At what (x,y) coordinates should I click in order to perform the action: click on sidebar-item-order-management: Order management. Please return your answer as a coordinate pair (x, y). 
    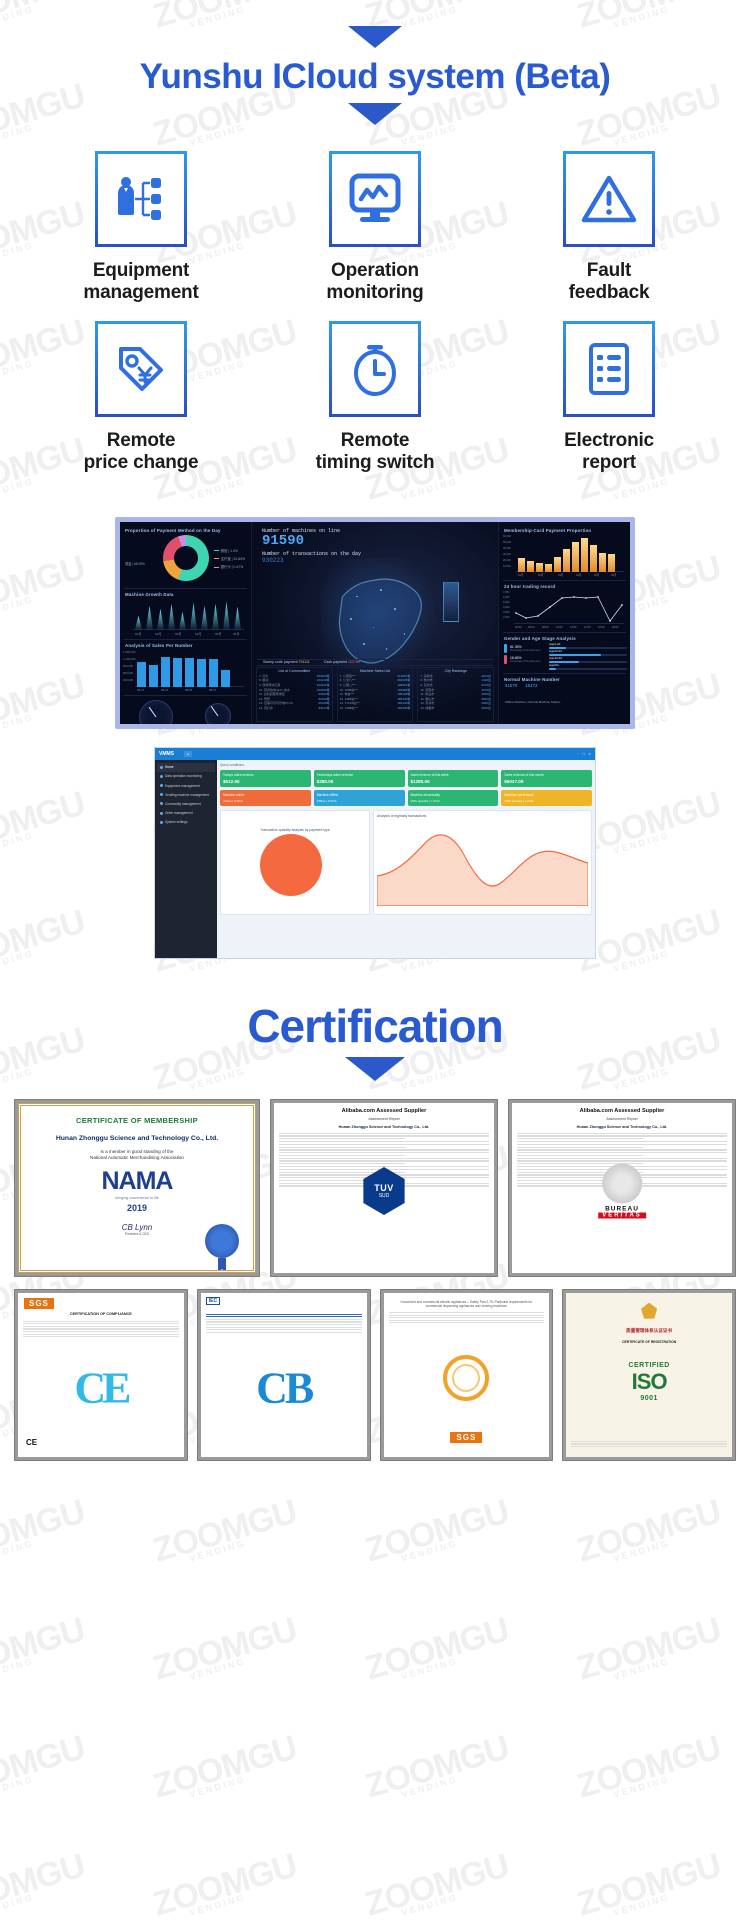
    Looking at the image, I should click on (186, 813).